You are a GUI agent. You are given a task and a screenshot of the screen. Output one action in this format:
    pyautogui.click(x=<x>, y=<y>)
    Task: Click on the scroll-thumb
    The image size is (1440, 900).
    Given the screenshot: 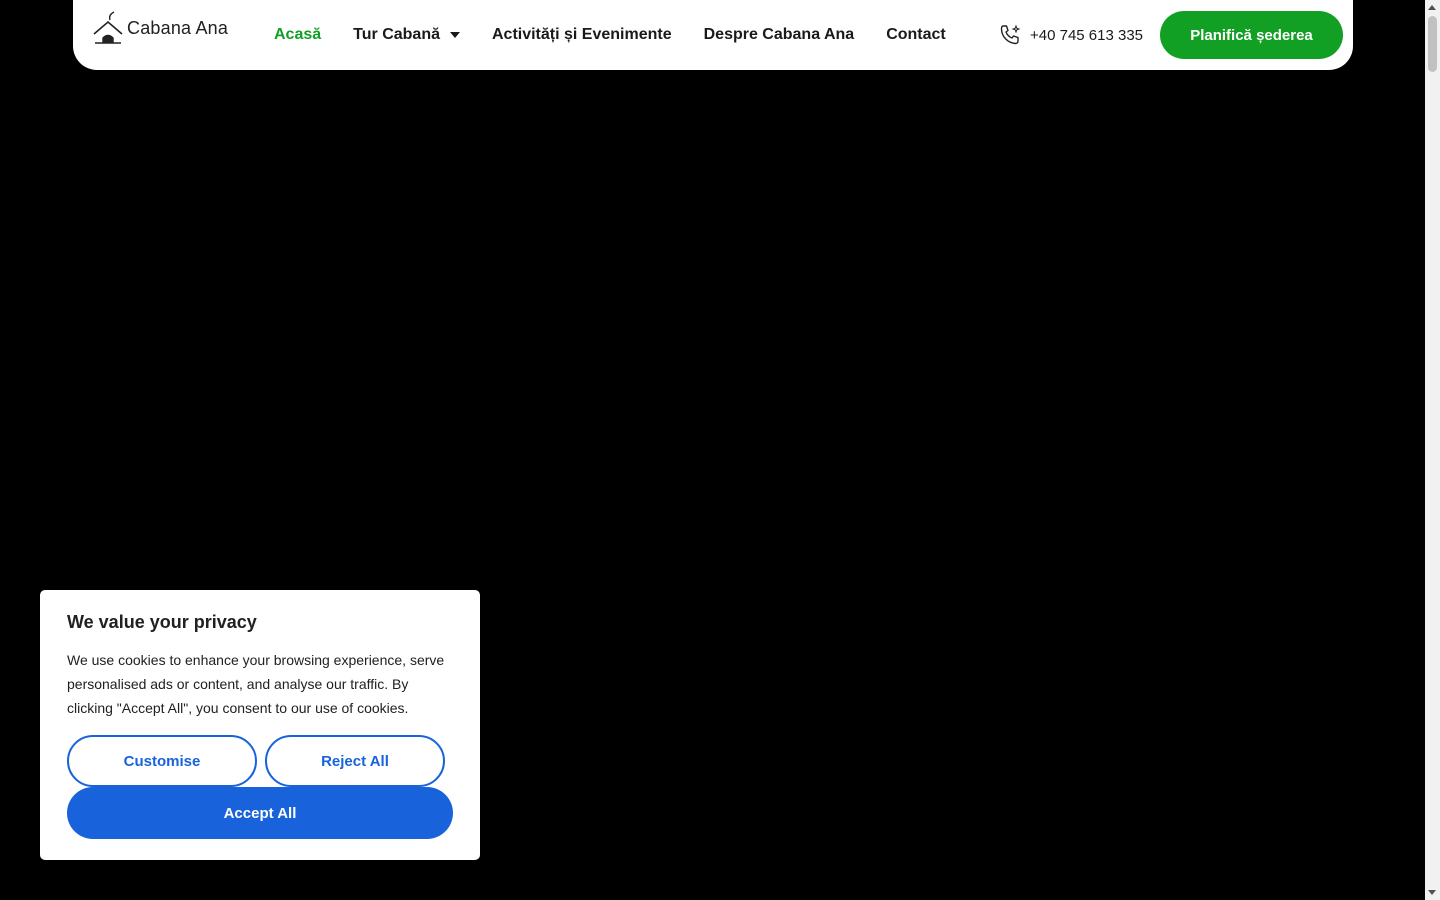 What is the action you would take?
    pyautogui.click(x=1432, y=44)
    